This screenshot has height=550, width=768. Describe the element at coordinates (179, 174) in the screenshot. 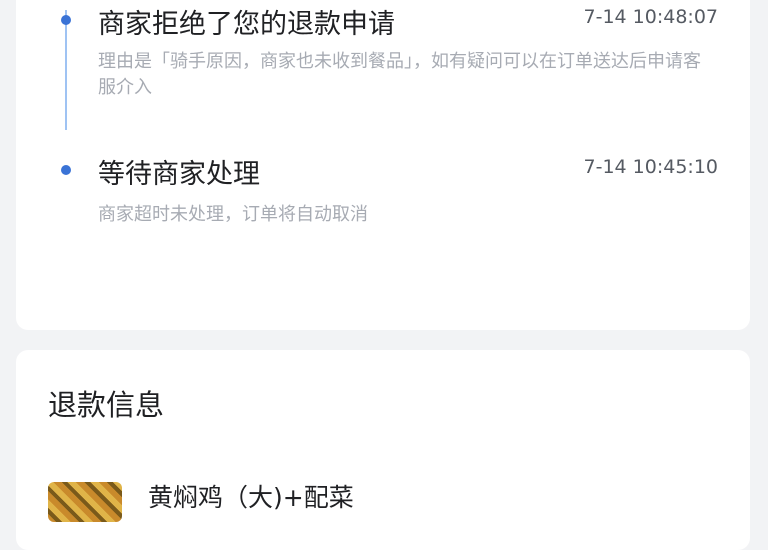

I see `timeline-event-title: 等待商家处理` at that location.